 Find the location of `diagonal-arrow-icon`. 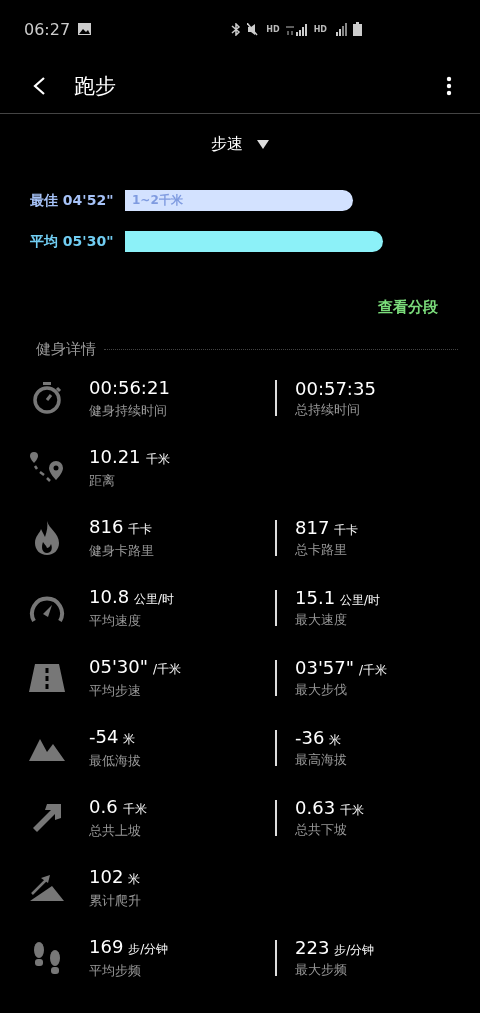

diagonal-arrow-icon is located at coordinates (46, 818).